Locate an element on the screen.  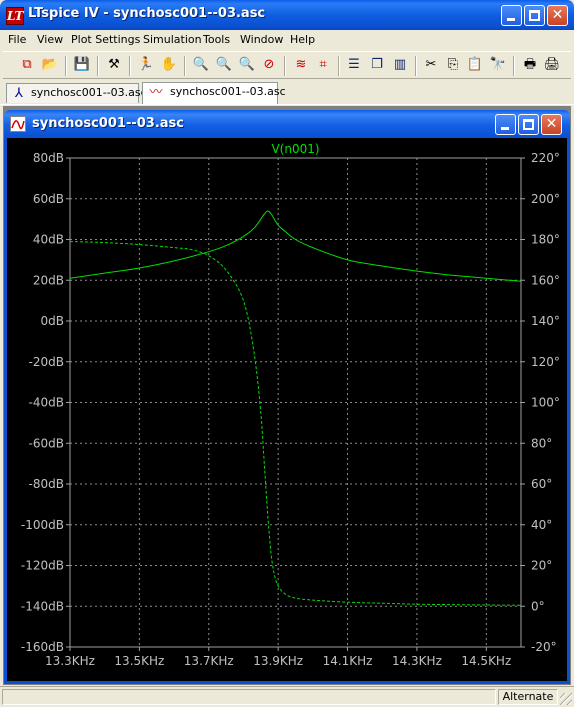
menu-simulation: Simulation is located at coordinates (172, 41).